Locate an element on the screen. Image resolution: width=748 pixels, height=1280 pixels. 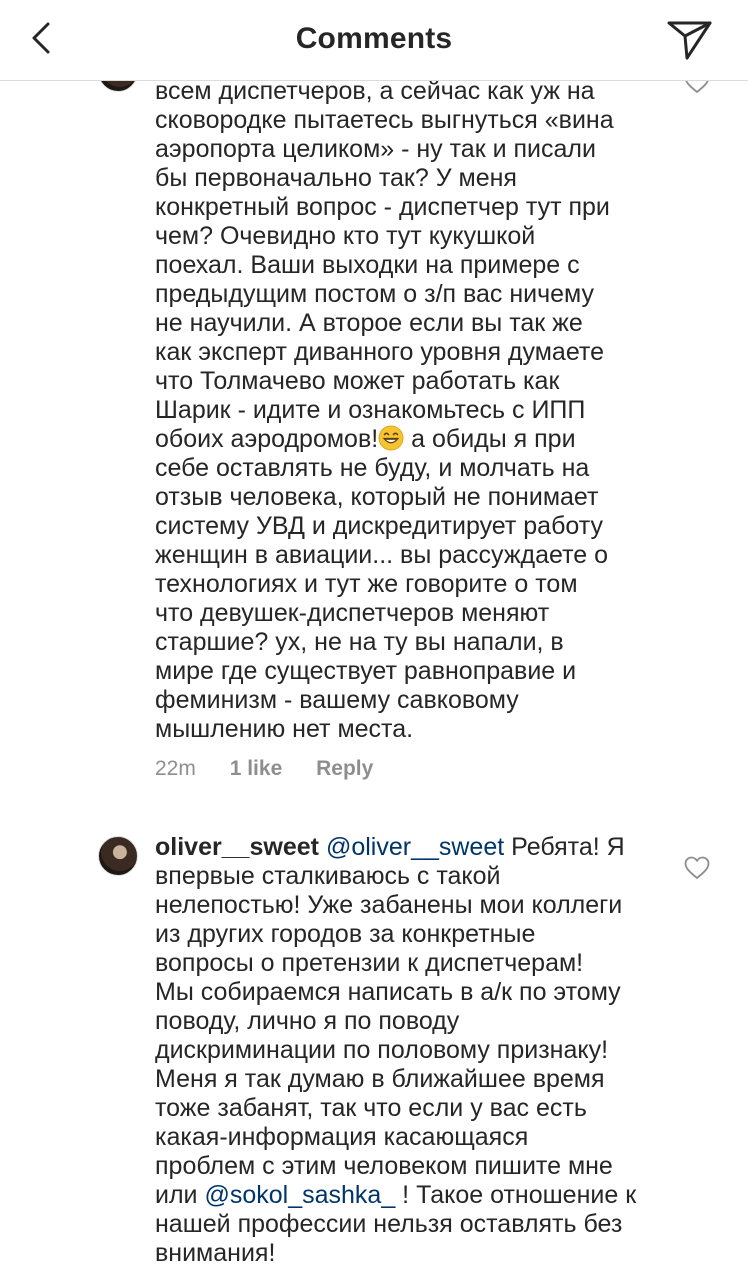
comment-line: или @sokol_sashka_ ! Такое отношение к is located at coordinates (405, 1195).